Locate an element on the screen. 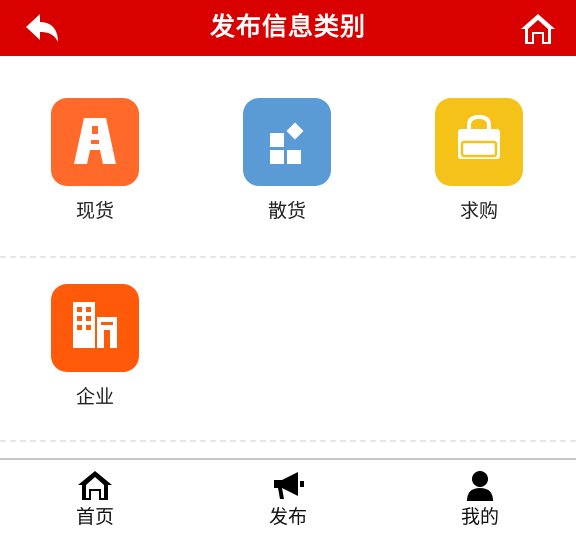 This screenshot has height=533, width=576. nav-item-home: 首页 is located at coordinates (95, 496).